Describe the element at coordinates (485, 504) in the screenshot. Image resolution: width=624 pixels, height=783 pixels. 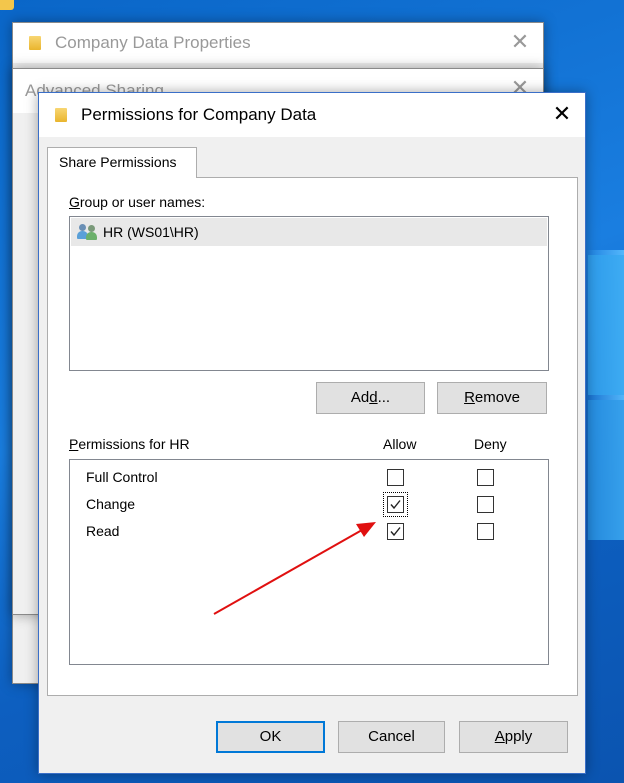
I see `deny-change-checkbox` at that location.